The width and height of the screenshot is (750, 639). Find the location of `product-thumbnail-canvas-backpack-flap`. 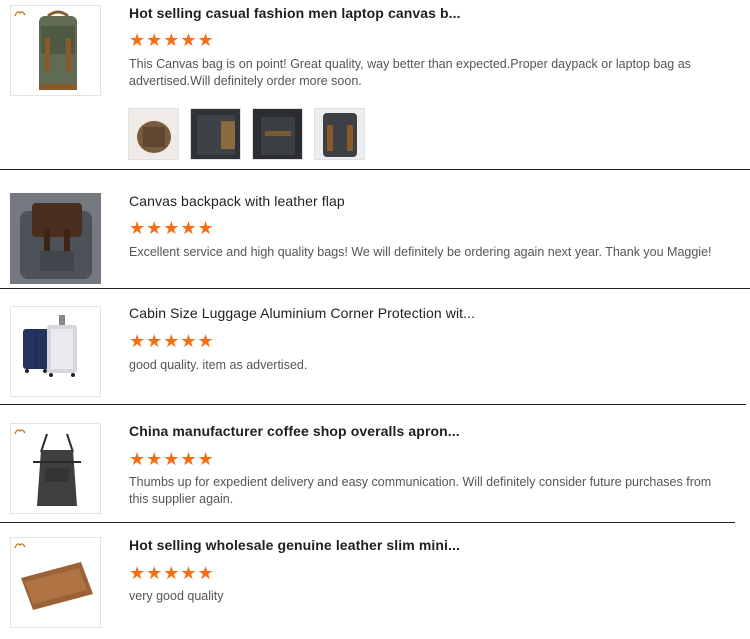

product-thumbnail-canvas-backpack-flap is located at coordinates (55, 238).